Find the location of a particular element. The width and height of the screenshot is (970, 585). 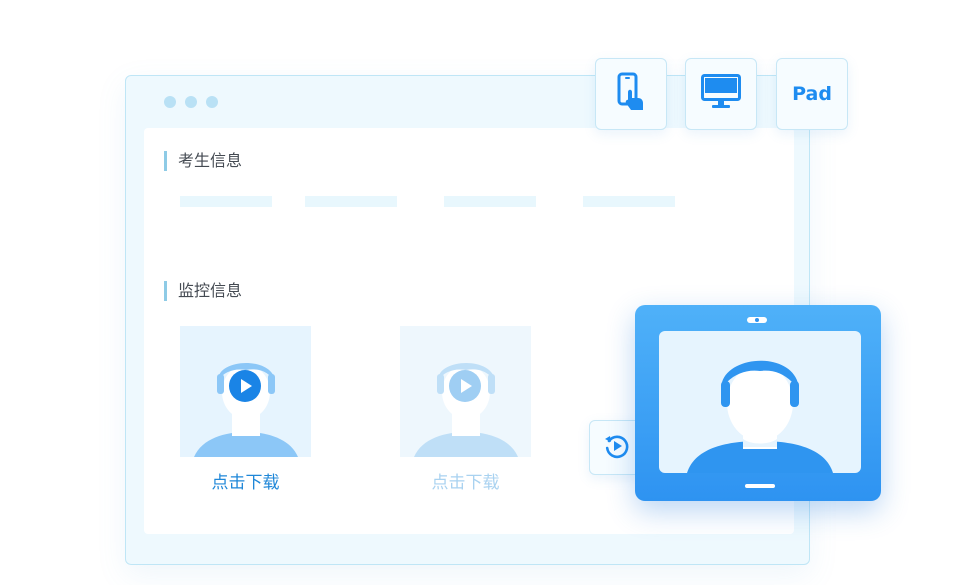

window-controls is located at coordinates (191, 102).